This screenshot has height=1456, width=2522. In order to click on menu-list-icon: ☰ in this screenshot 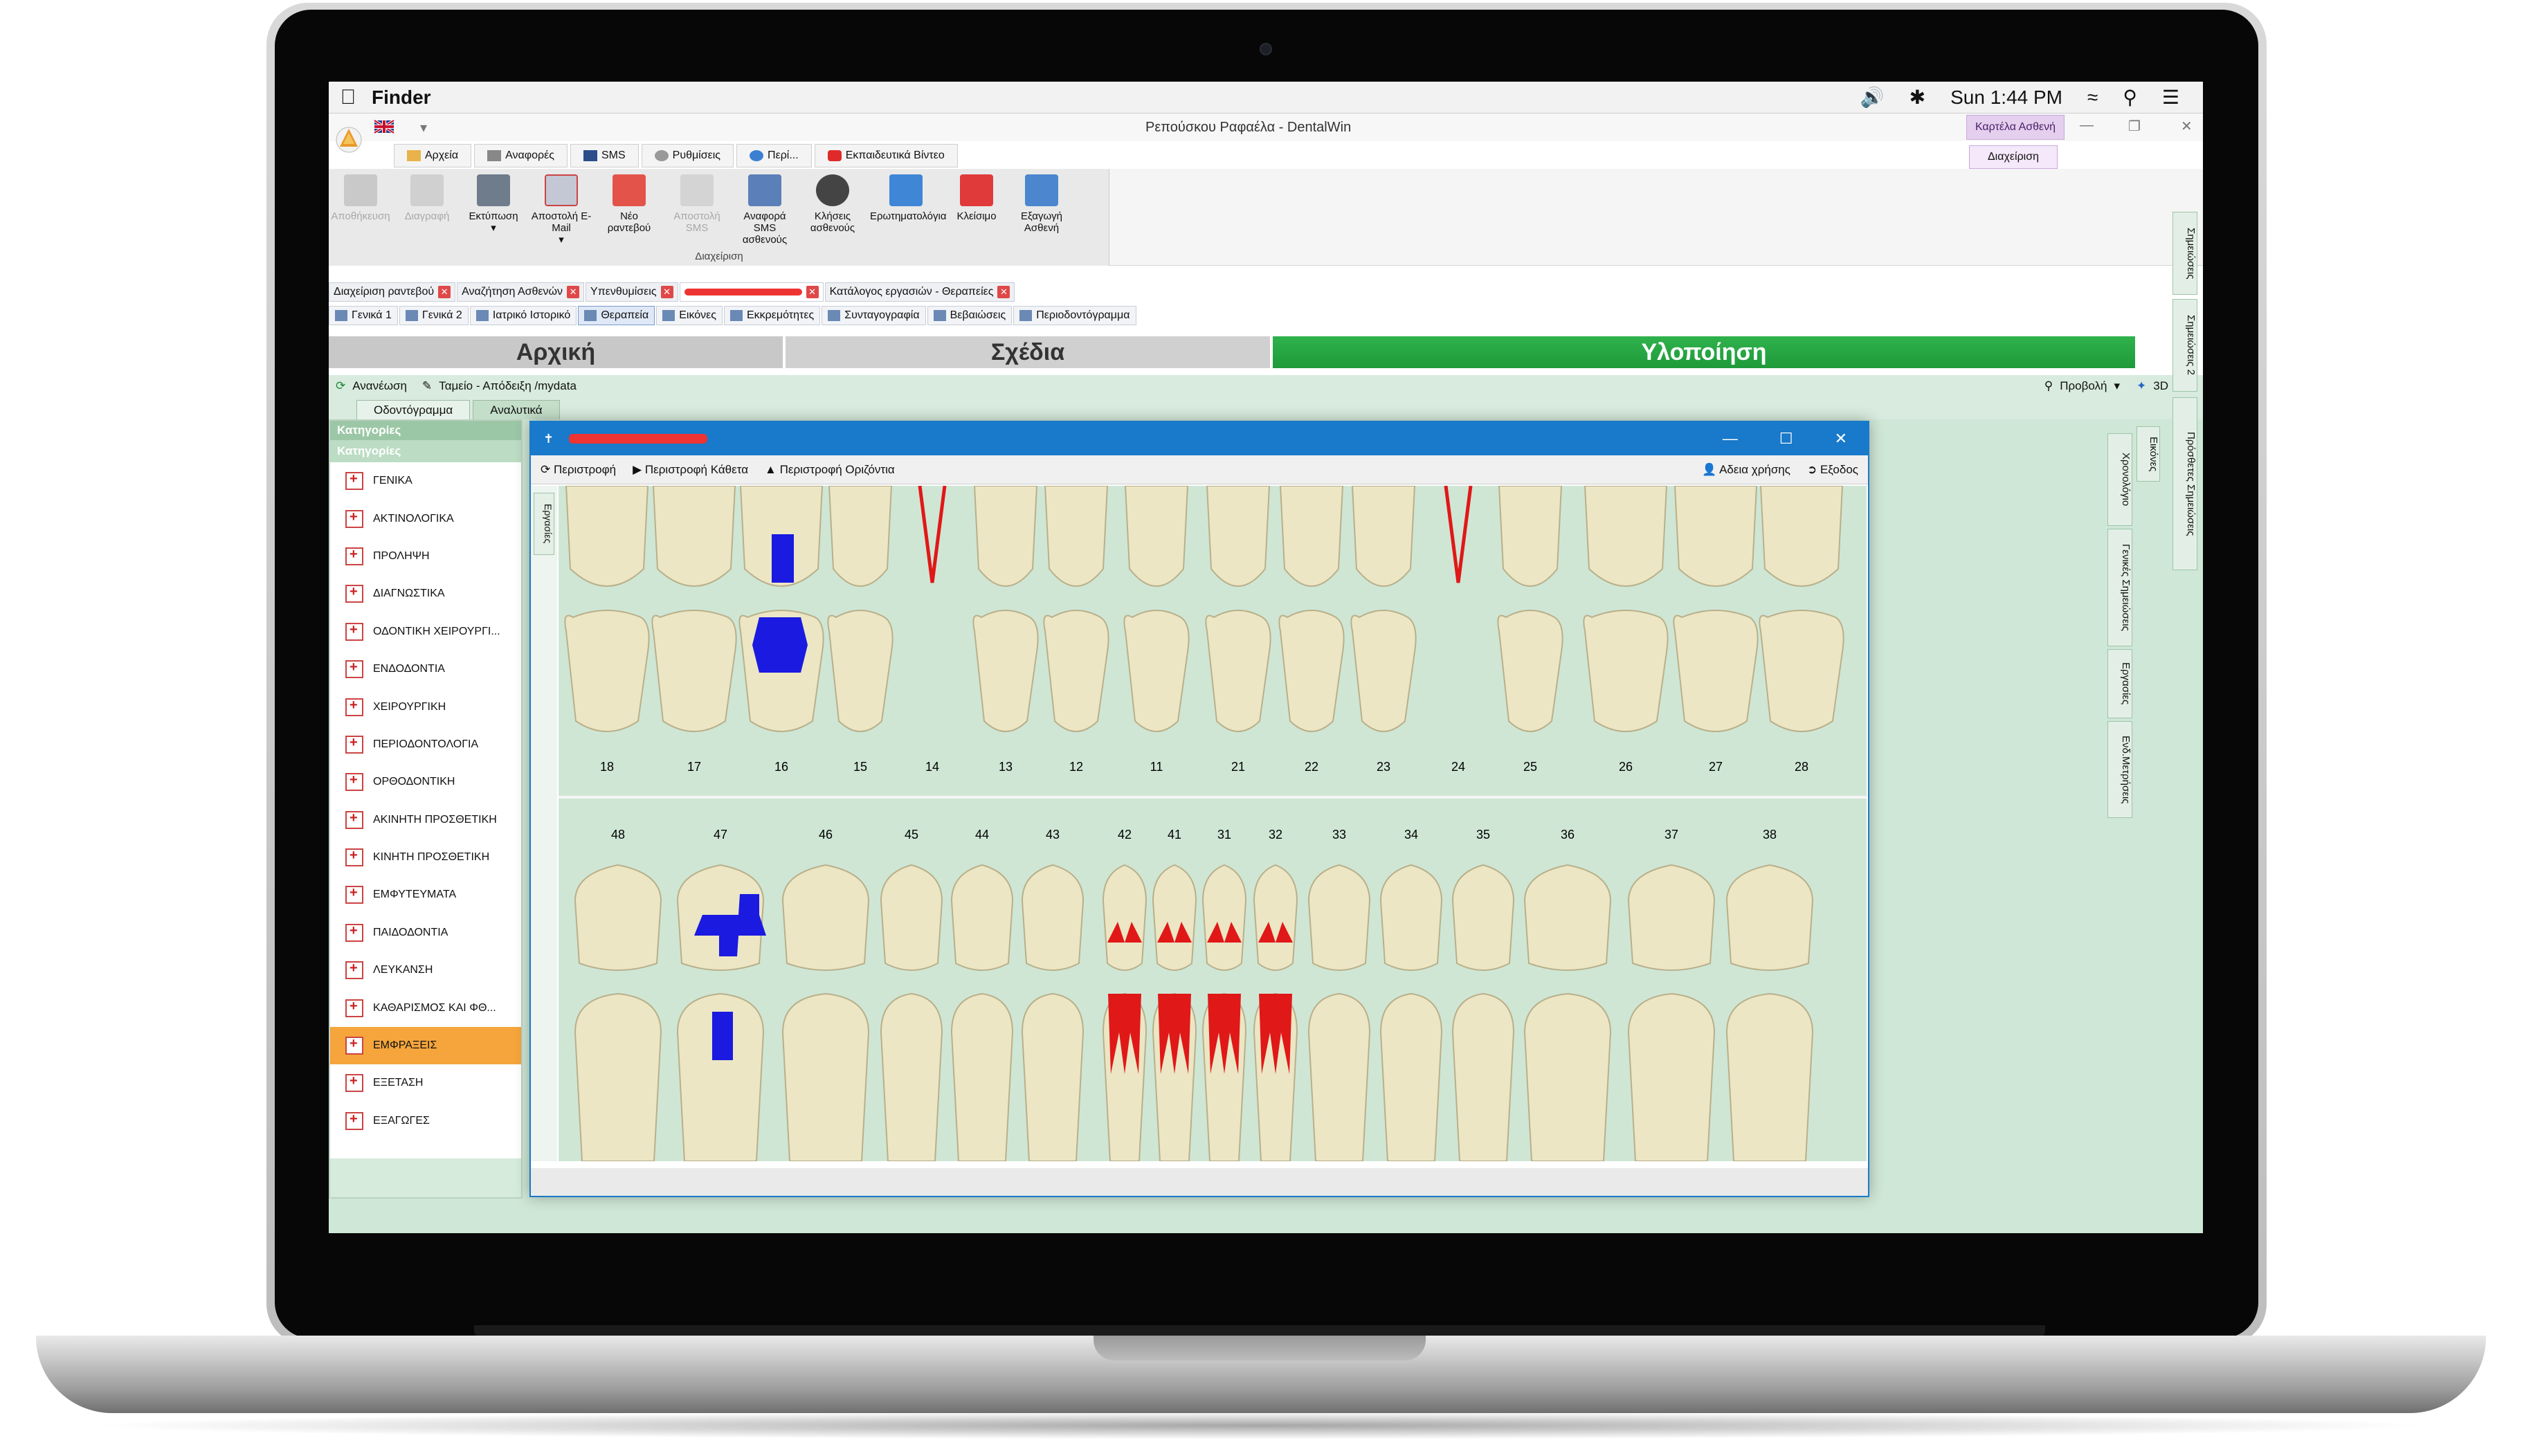, I will do `click(2170, 97)`.